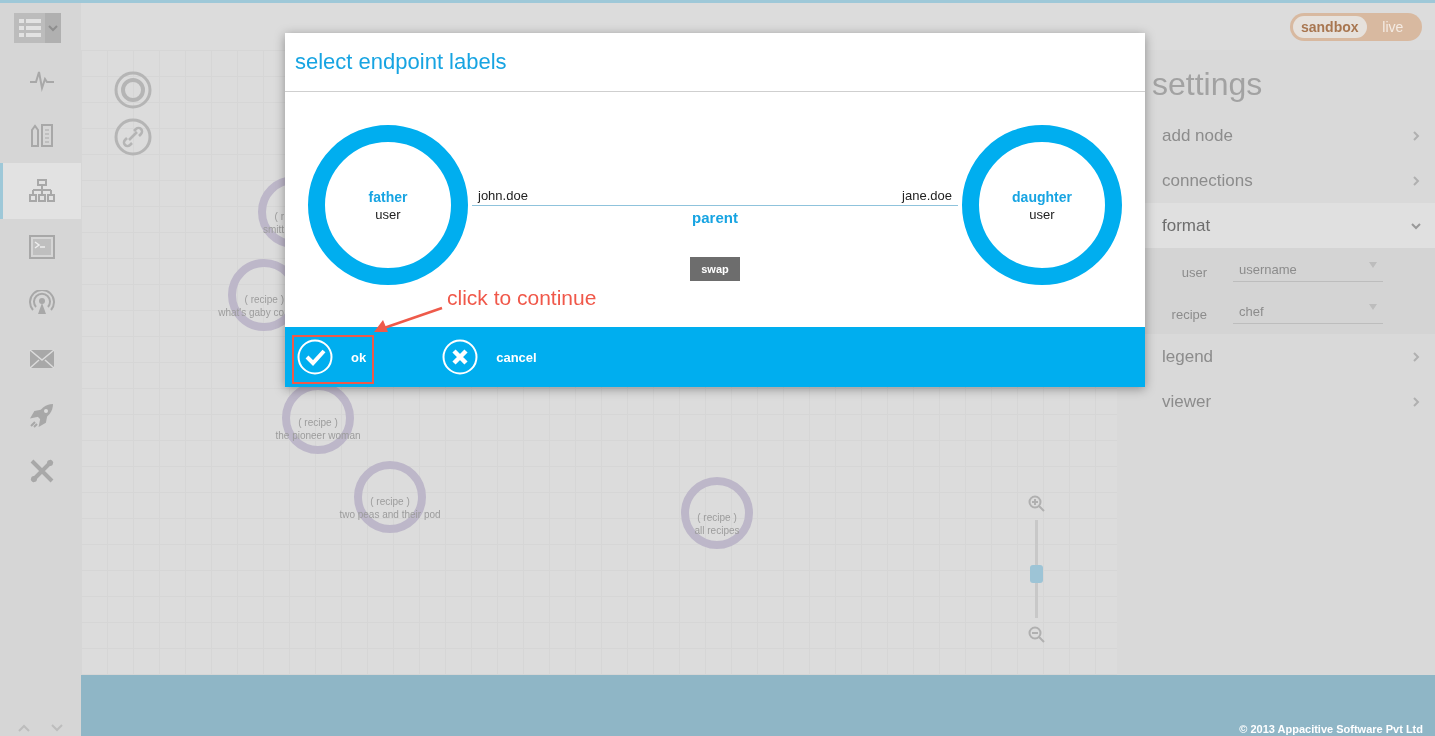  I want to click on menu-button, so click(37, 28).